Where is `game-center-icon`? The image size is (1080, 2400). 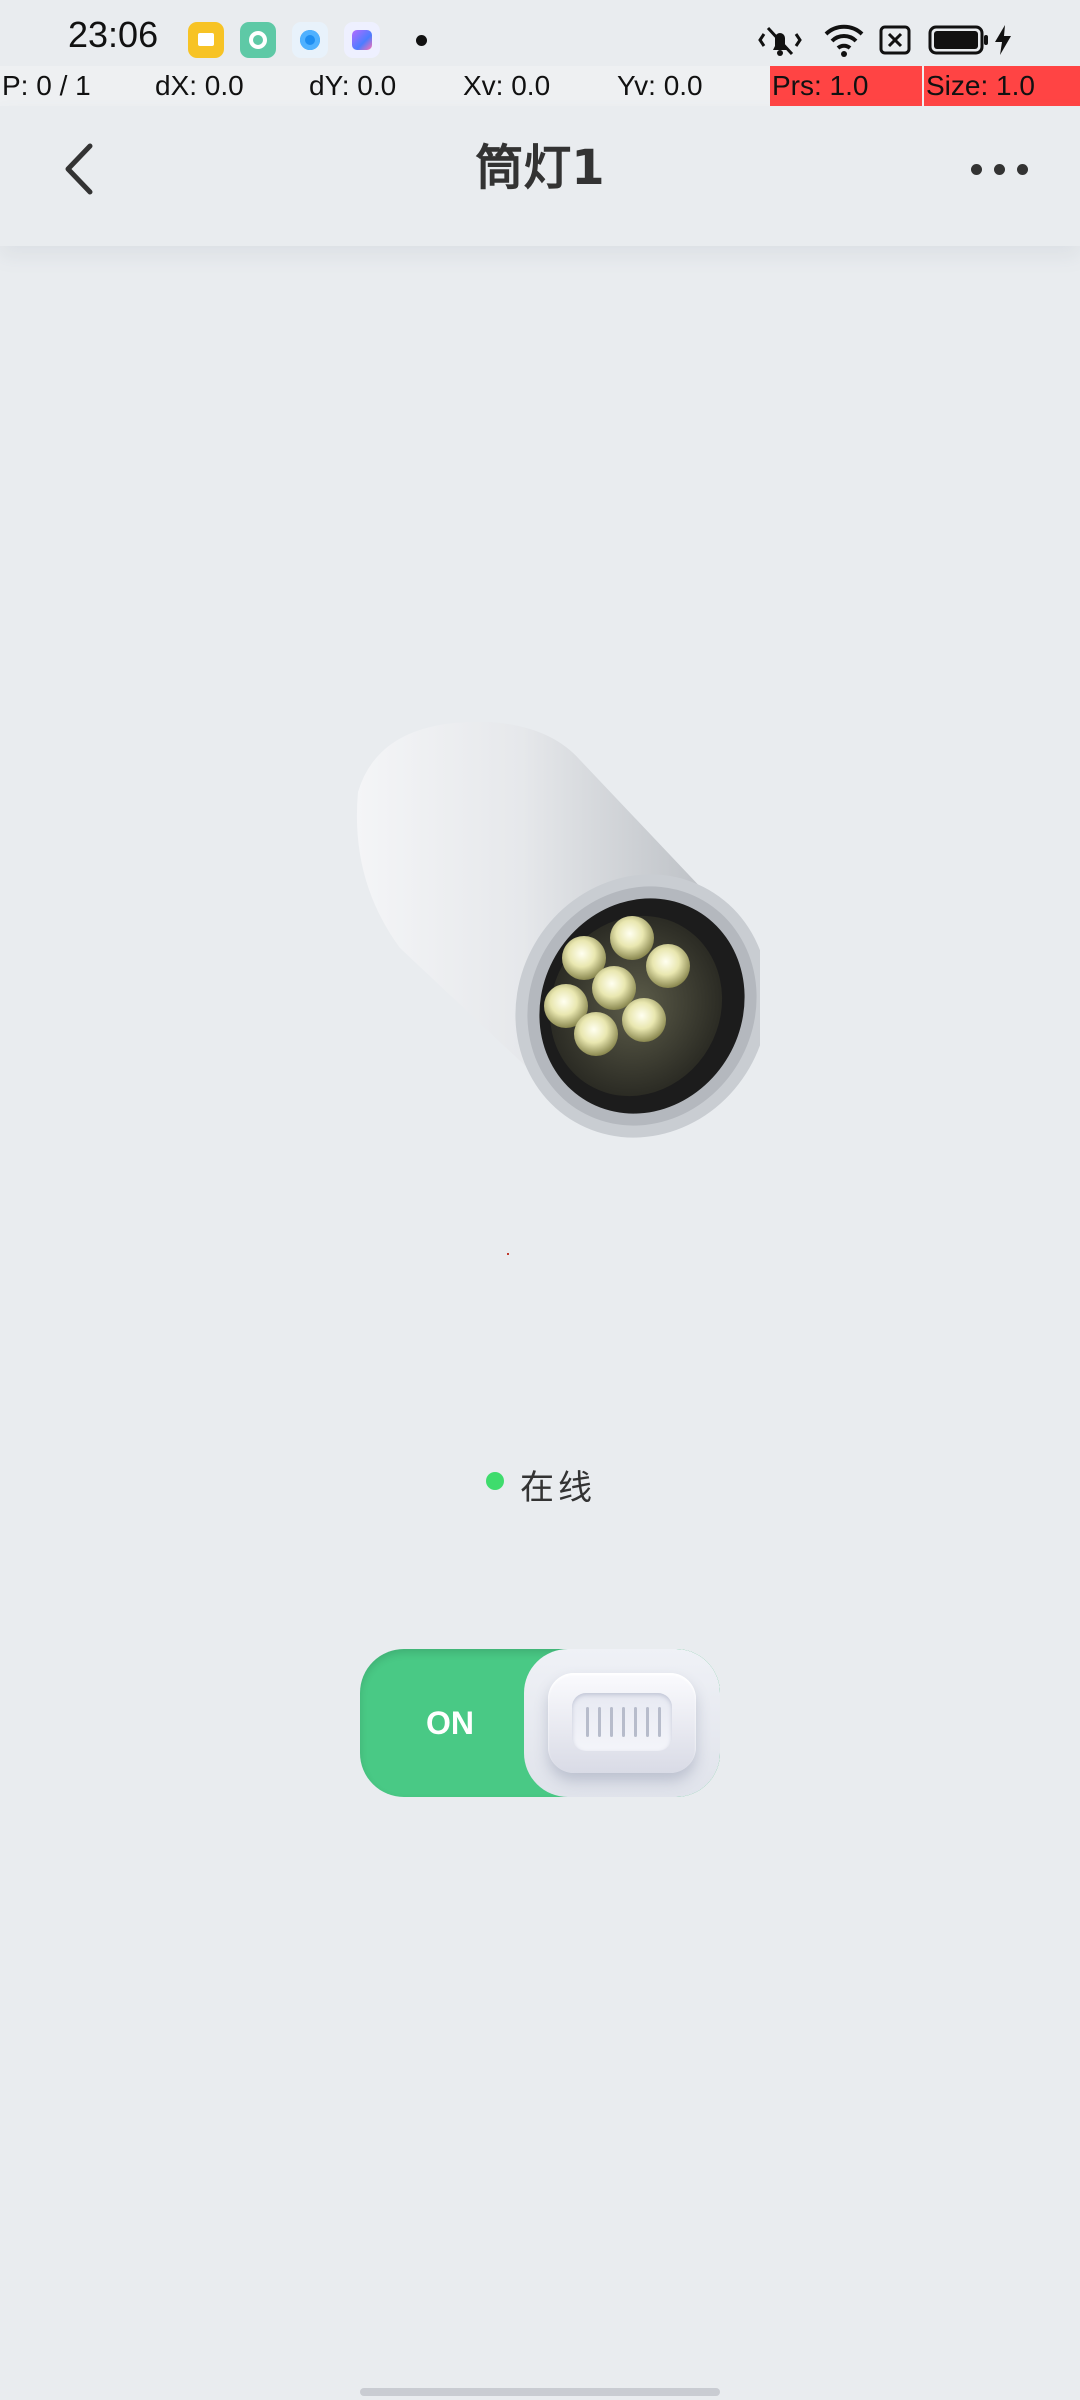
game-center-icon is located at coordinates (362, 40).